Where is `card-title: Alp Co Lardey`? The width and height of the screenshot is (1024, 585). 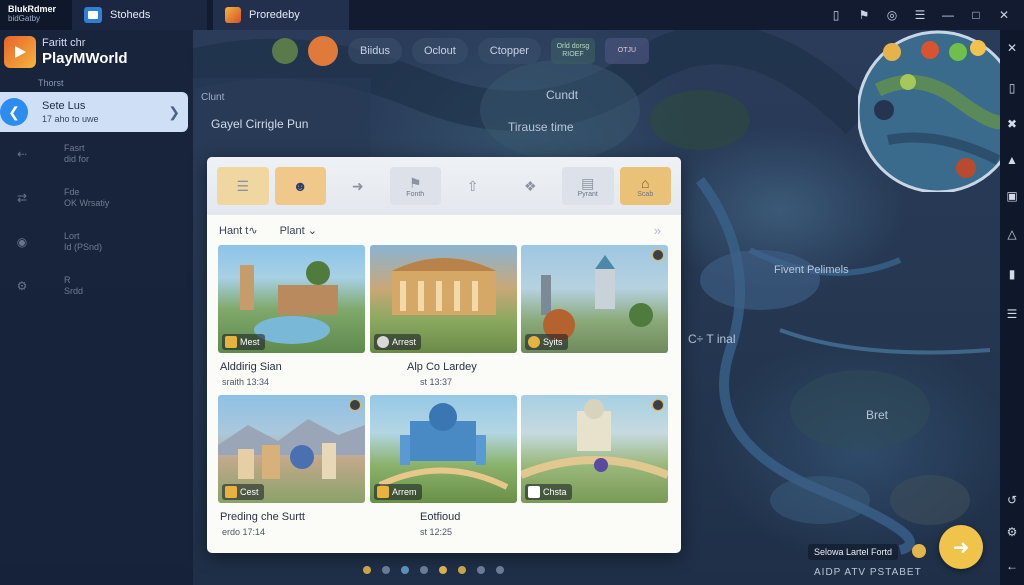
card-title: Alp Co Lardey is located at coordinates (442, 367).